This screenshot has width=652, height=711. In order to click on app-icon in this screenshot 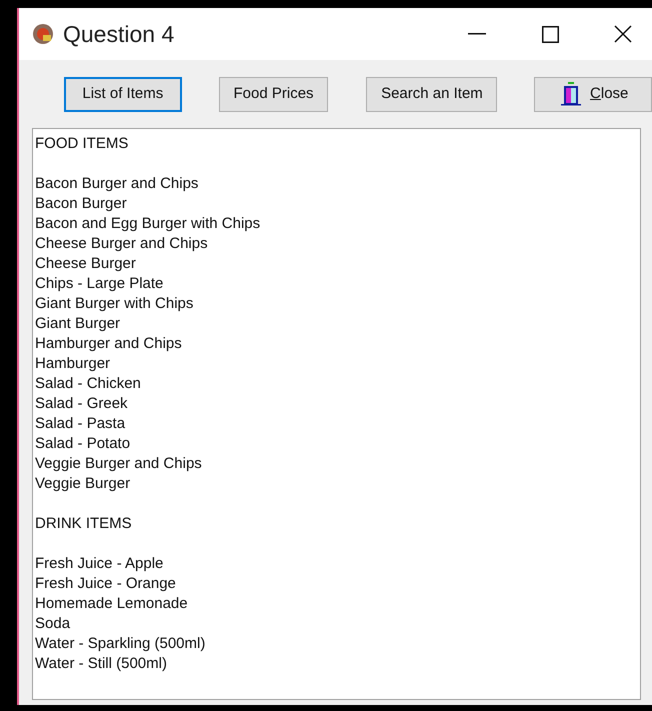, I will do `click(43, 34)`.